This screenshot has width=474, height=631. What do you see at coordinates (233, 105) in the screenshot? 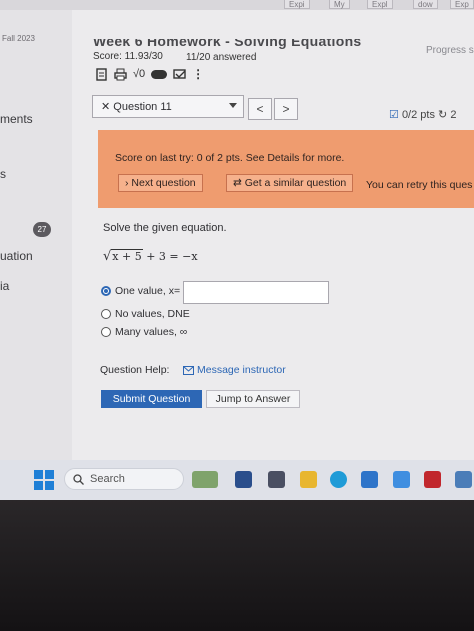
I see `chevron-down-icon` at bounding box center [233, 105].